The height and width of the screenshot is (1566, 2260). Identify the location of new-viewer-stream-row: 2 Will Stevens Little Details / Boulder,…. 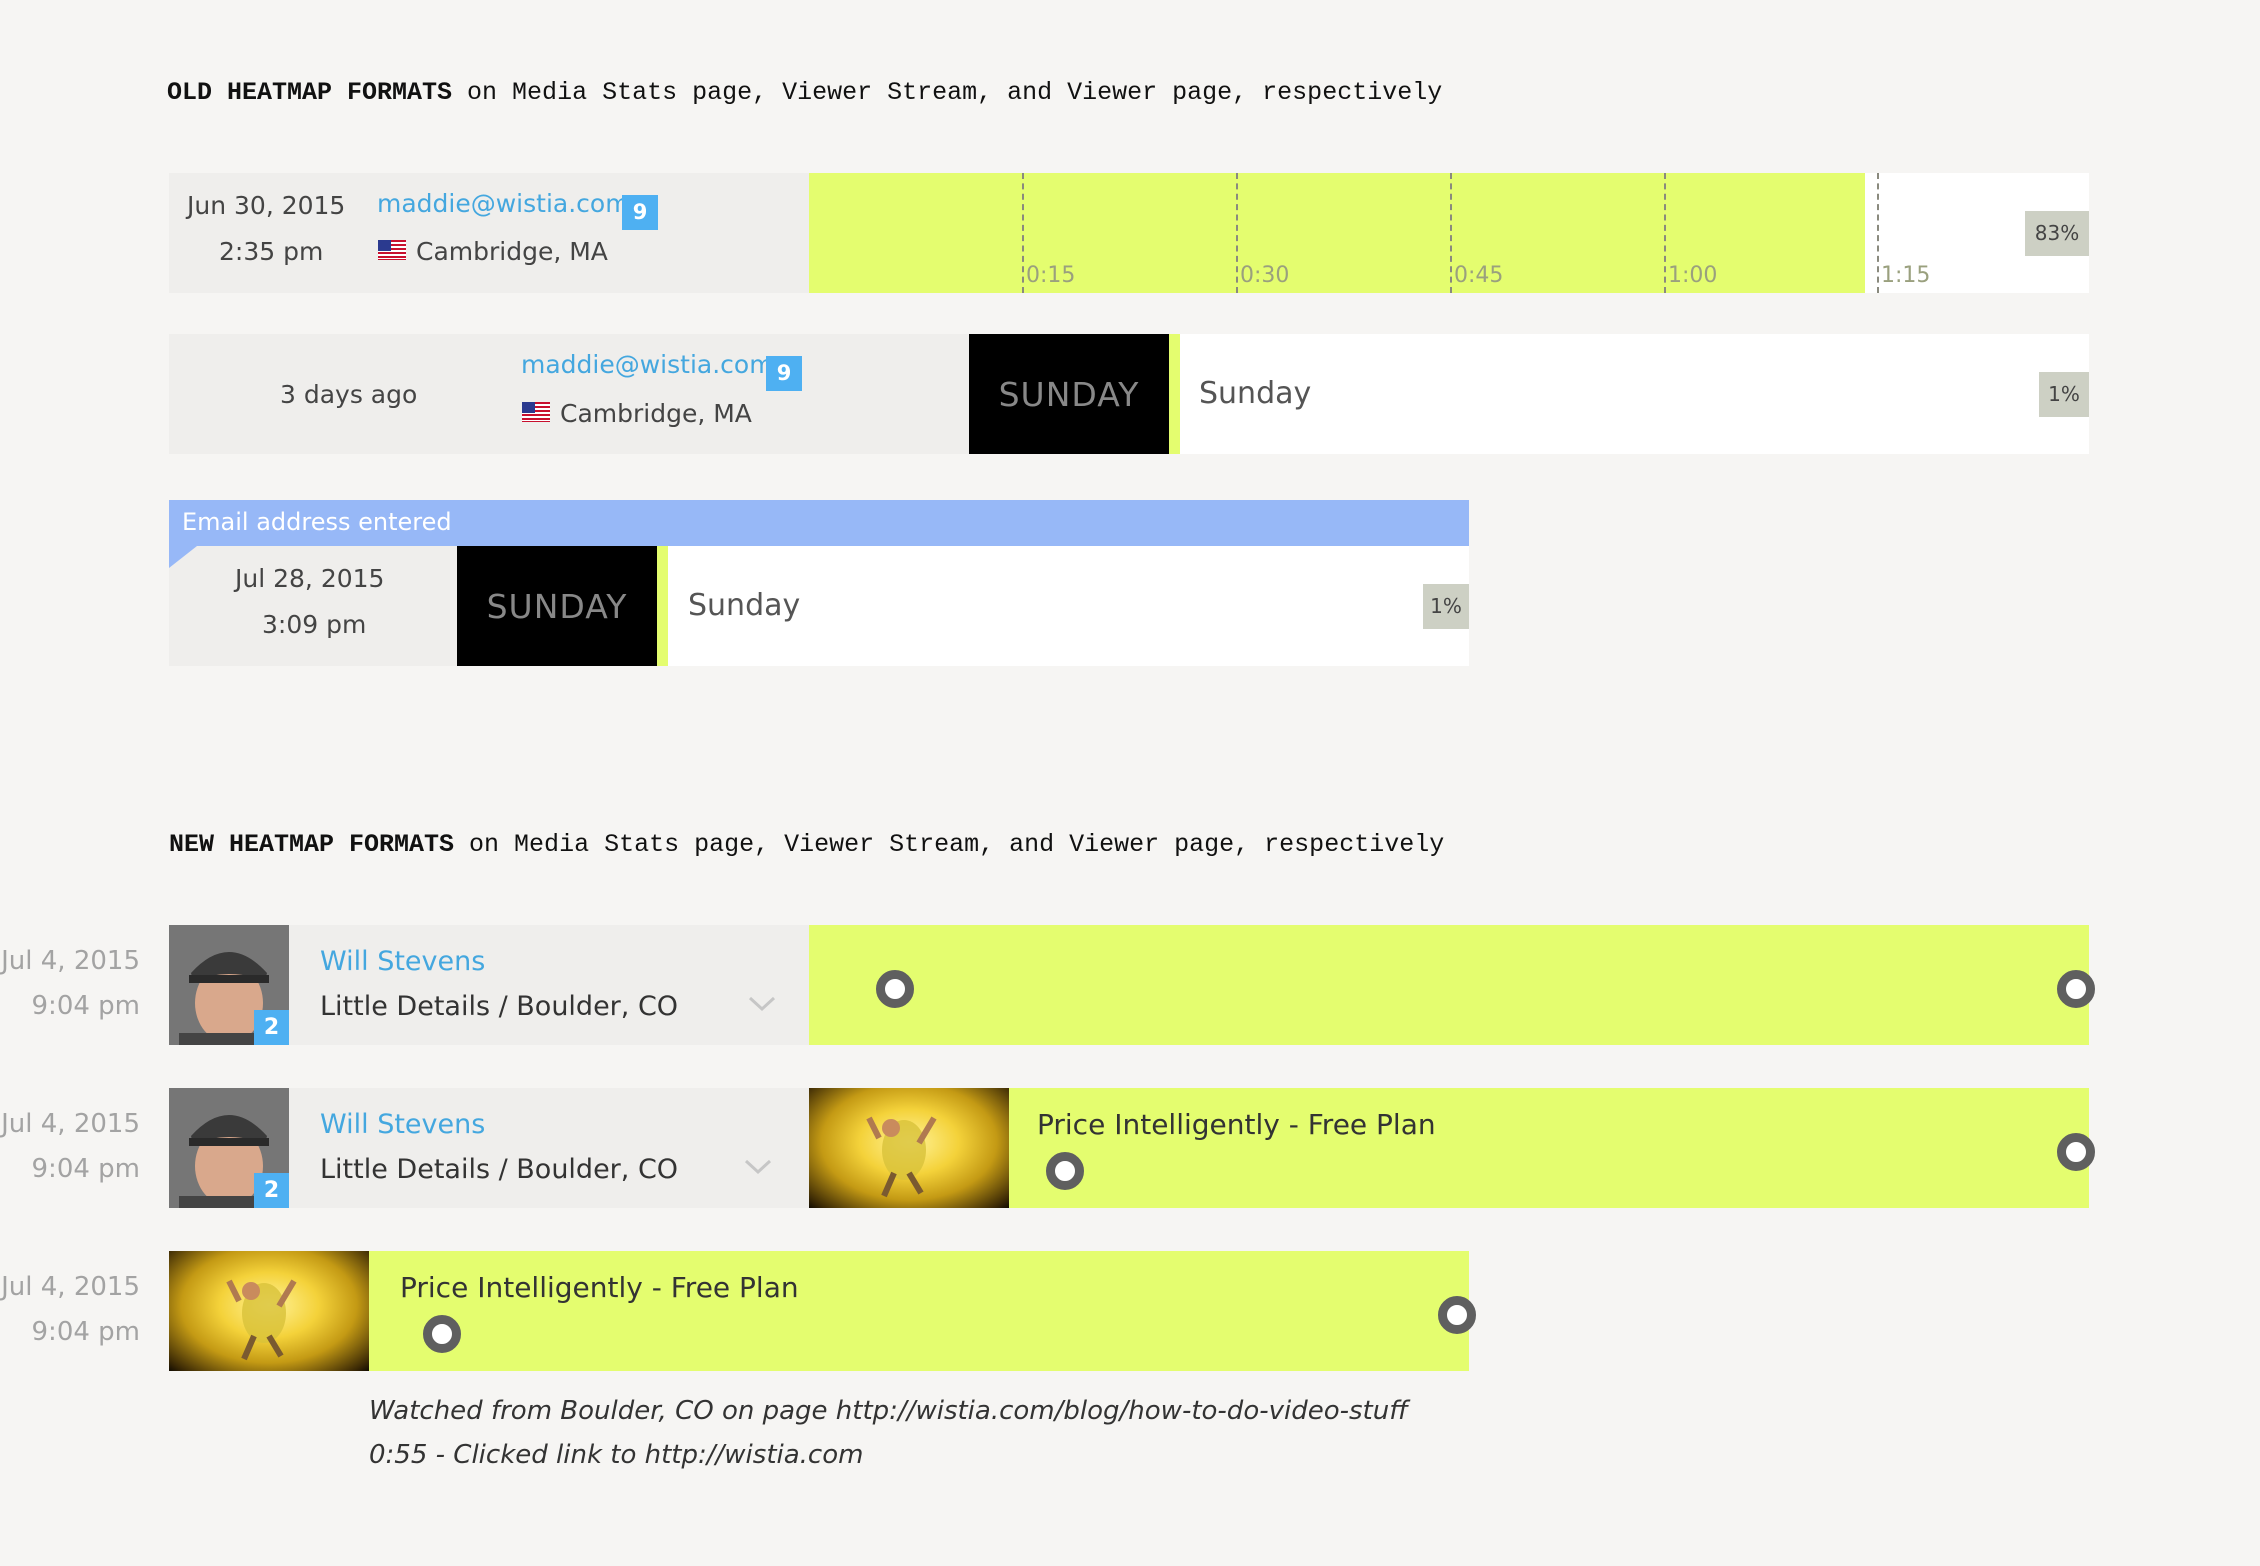
(1132, 1148).